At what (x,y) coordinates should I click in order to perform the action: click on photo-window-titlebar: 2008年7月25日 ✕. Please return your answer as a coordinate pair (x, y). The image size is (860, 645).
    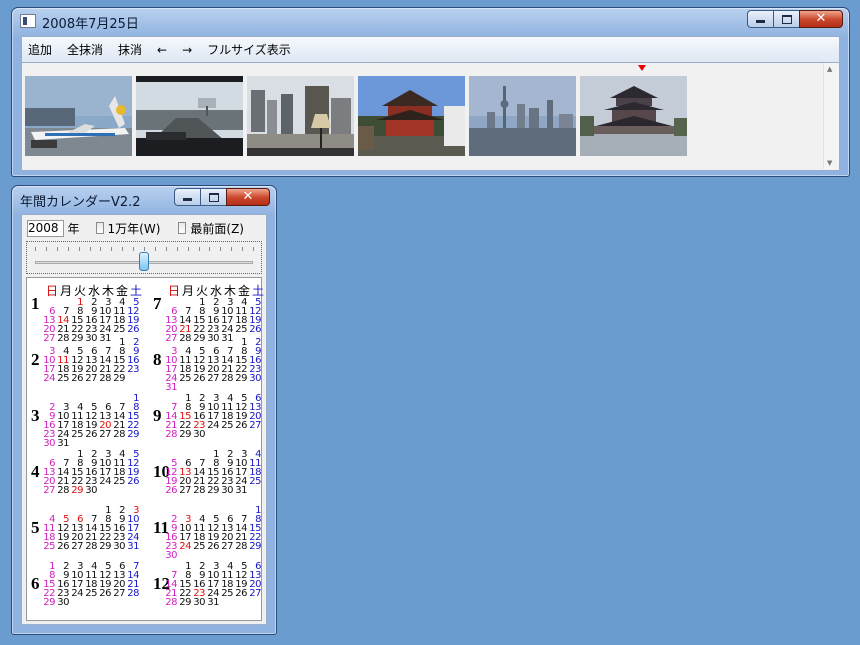
    Looking at the image, I should click on (430, 22).